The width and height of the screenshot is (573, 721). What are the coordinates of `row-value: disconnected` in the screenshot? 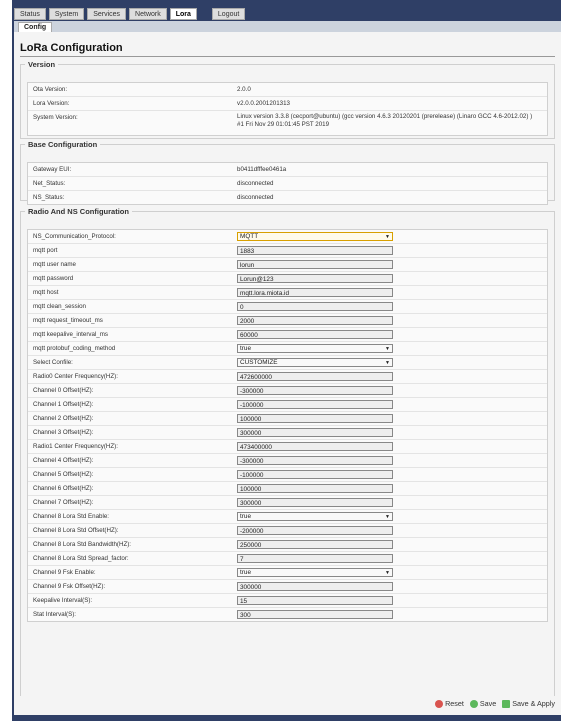 It's located at (255, 197).